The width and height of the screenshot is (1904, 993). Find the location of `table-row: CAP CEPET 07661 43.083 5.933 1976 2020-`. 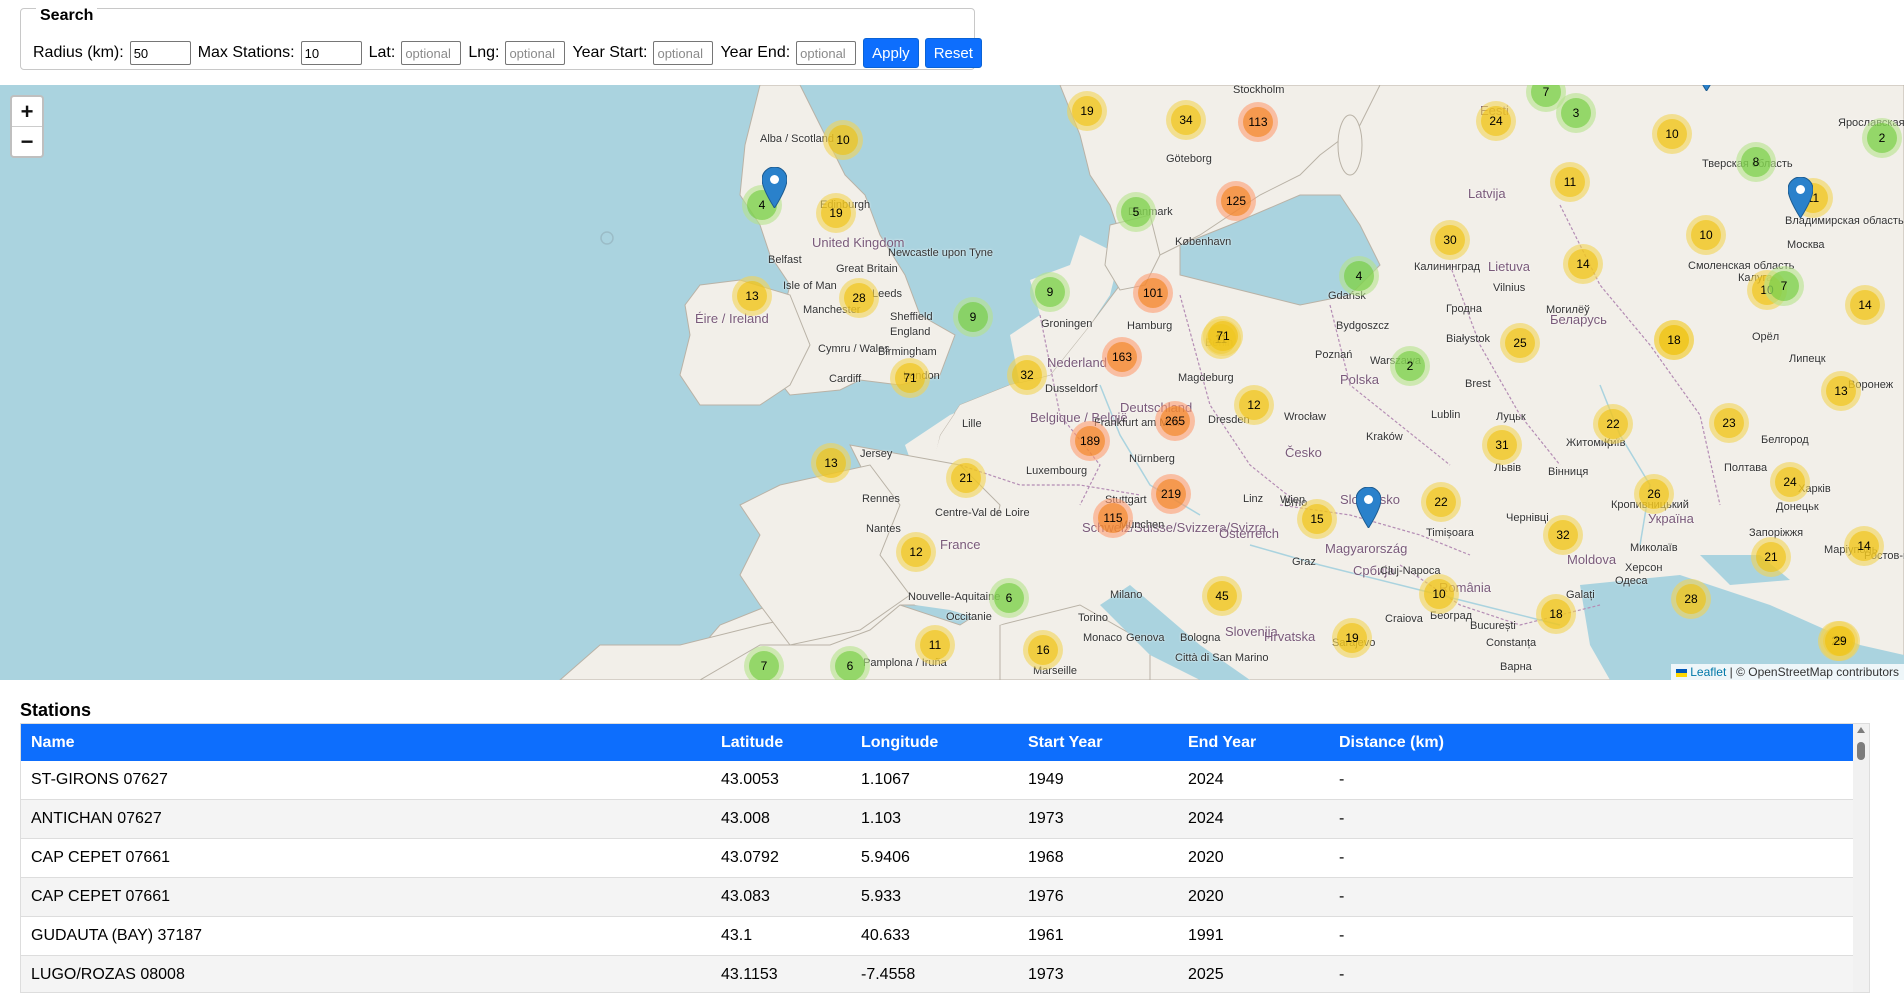

table-row: CAP CEPET 07661 43.083 5.933 1976 2020- is located at coordinates (945, 897).